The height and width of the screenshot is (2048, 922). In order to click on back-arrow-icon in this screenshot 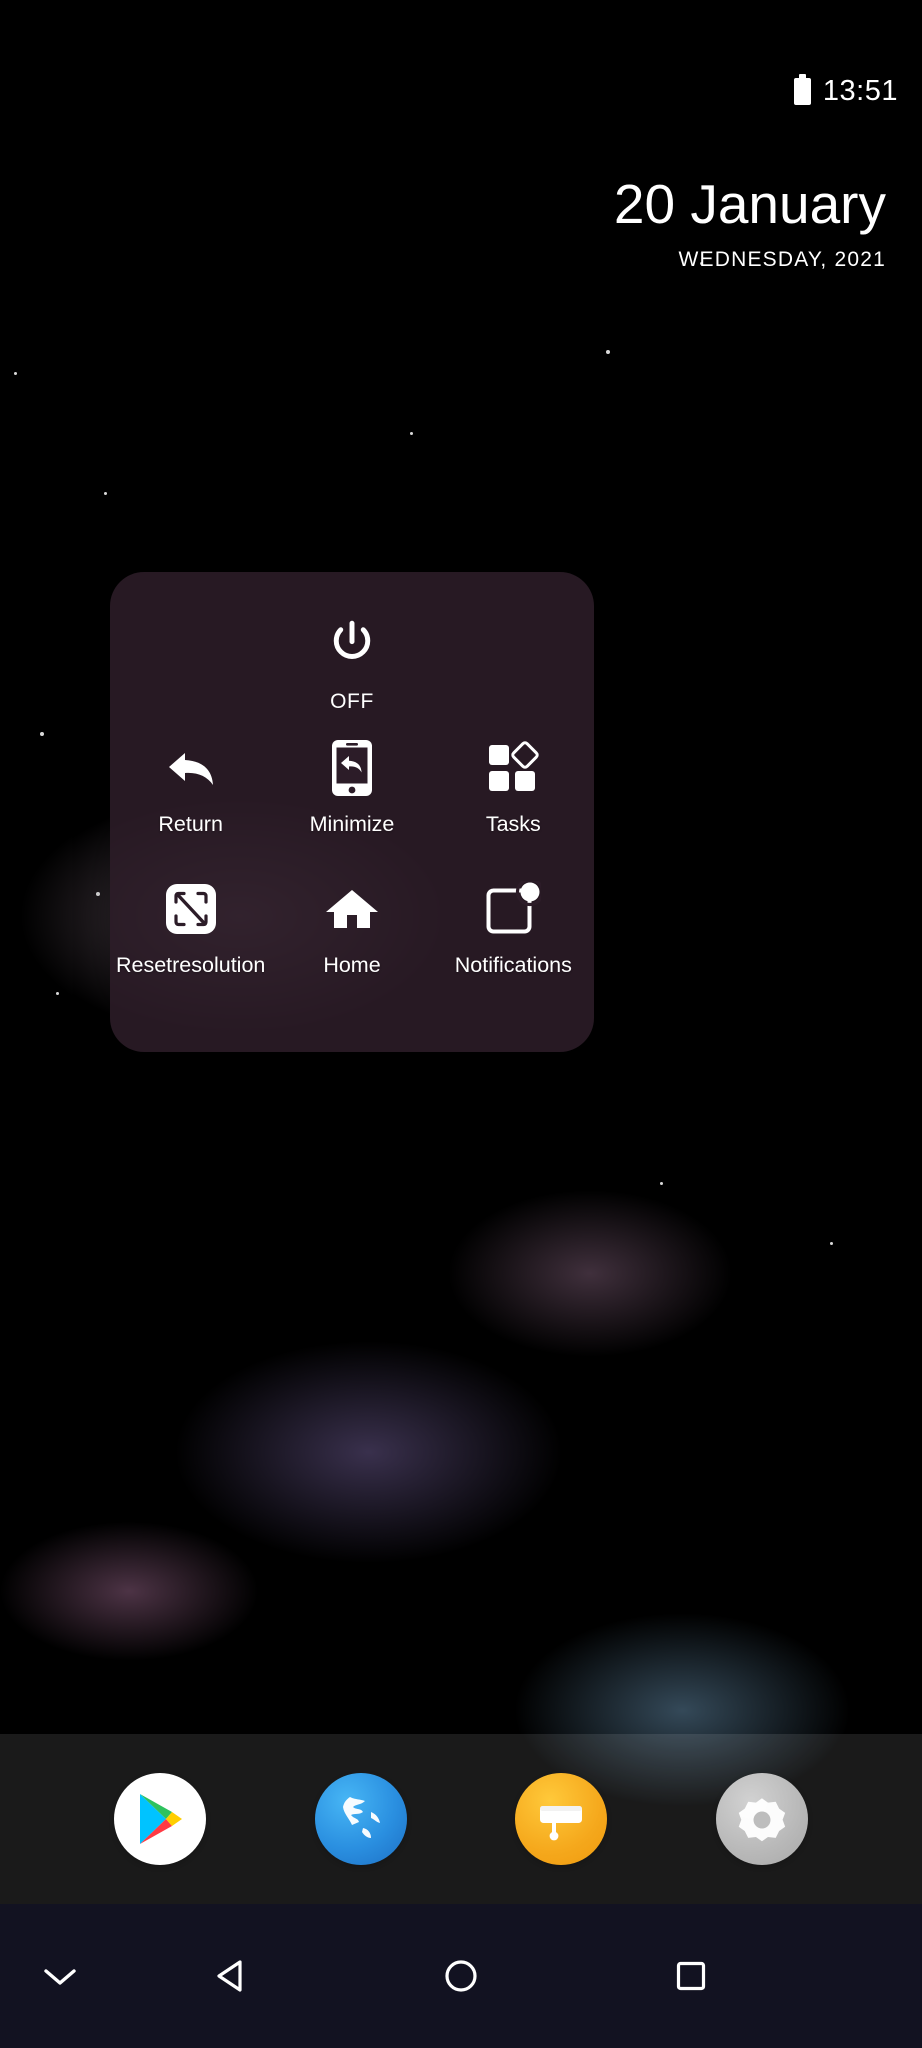, I will do `click(191, 768)`.